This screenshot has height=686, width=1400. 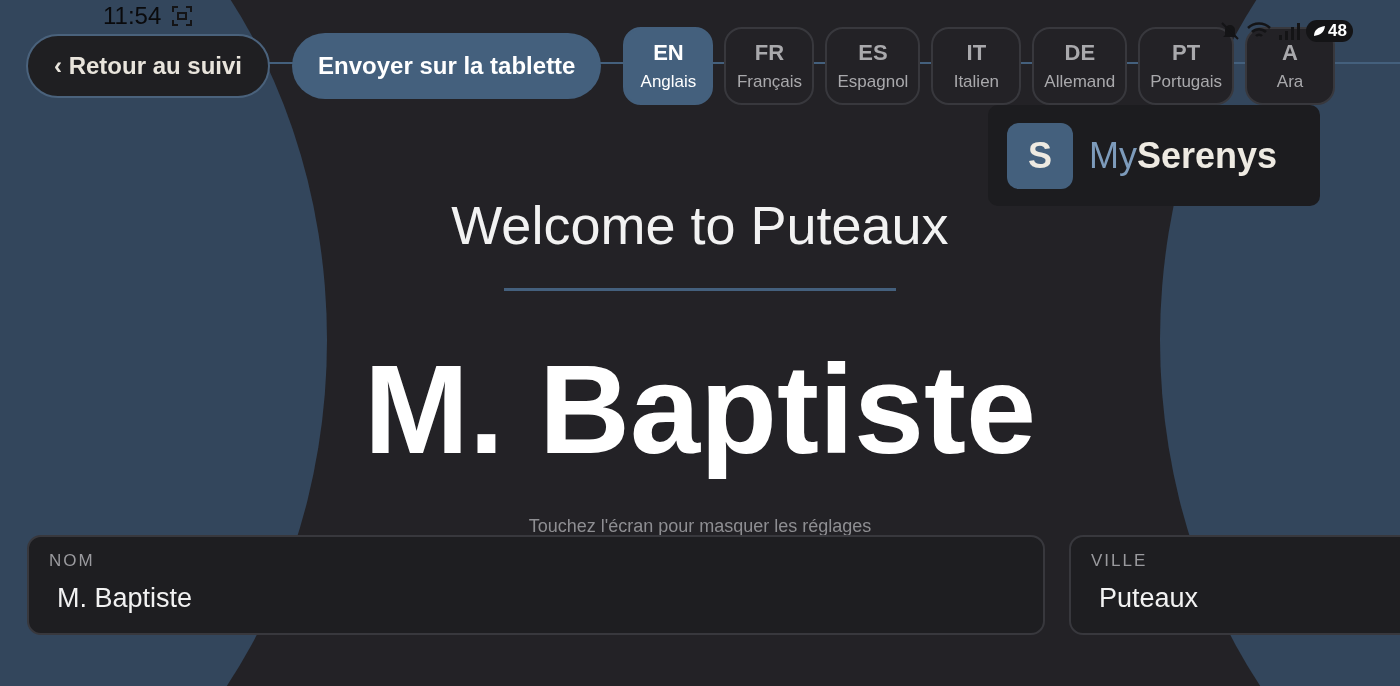 What do you see at coordinates (1183, 155) in the screenshot?
I see `brand-name: MySerenys` at bounding box center [1183, 155].